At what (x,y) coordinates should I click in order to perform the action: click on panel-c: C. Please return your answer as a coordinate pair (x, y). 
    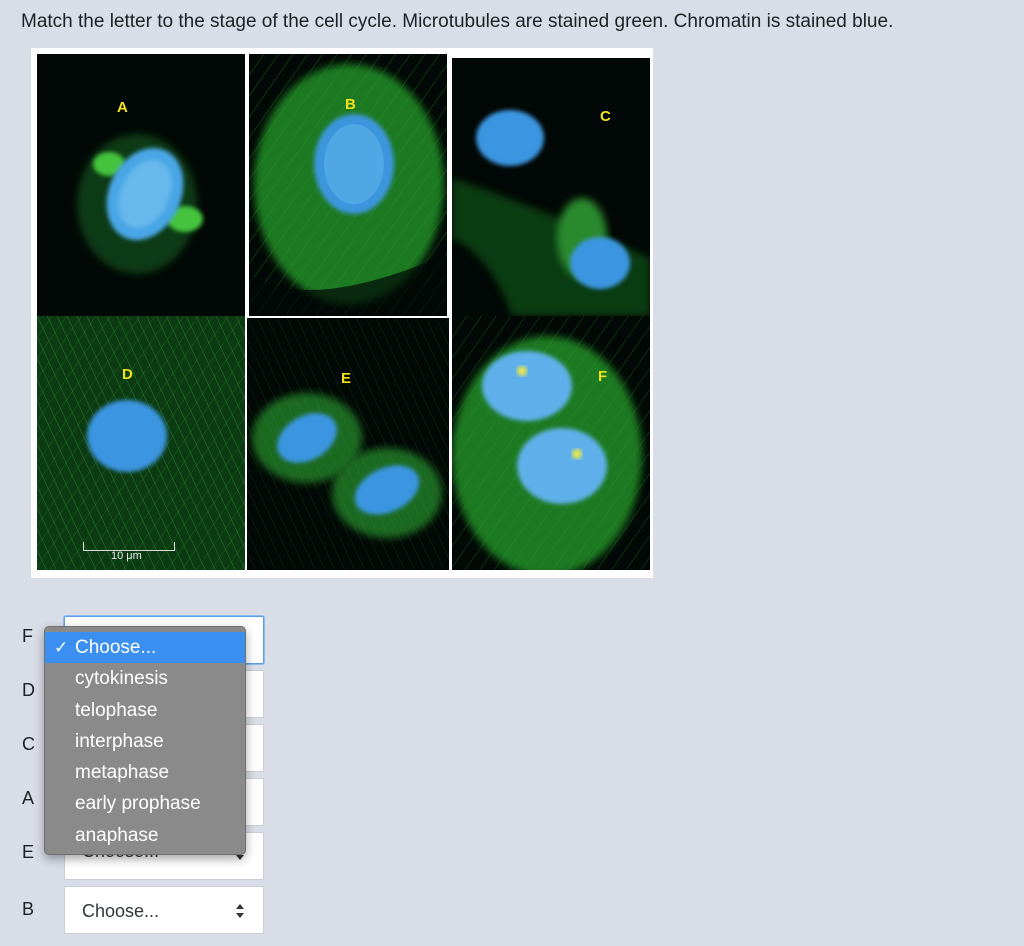
    Looking at the image, I should click on (551, 187).